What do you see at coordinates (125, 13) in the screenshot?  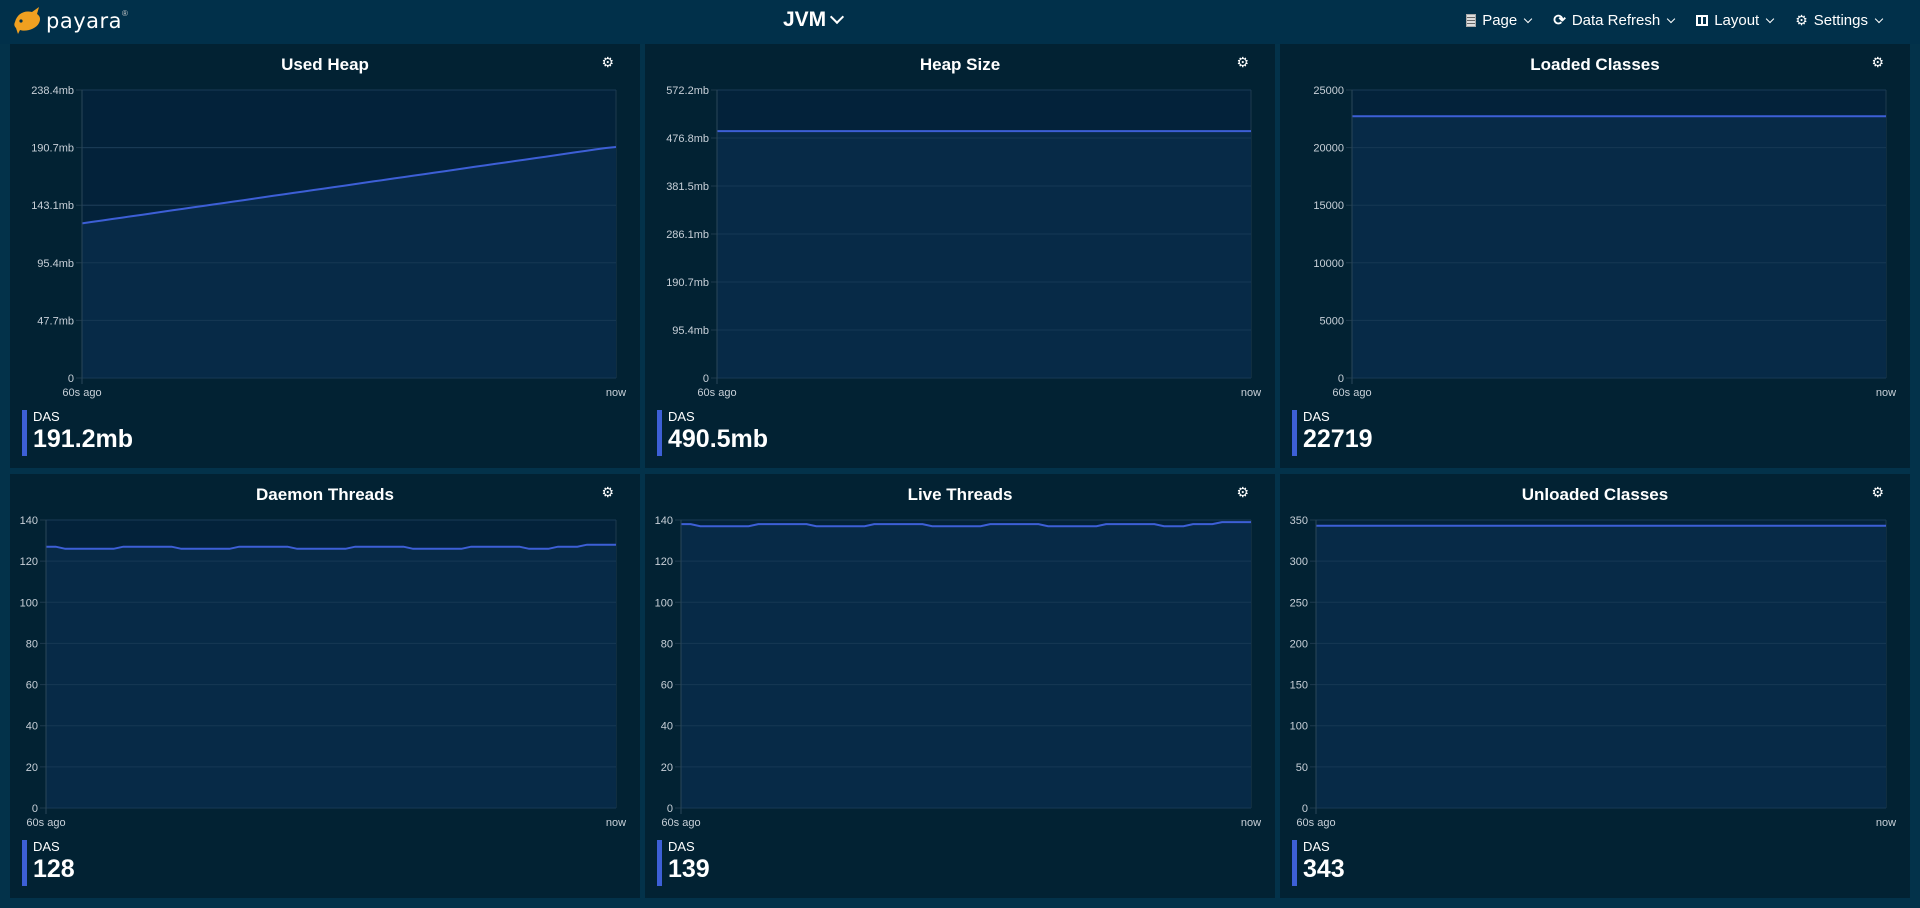 I see `logo-registered-mark: ®` at bounding box center [125, 13].